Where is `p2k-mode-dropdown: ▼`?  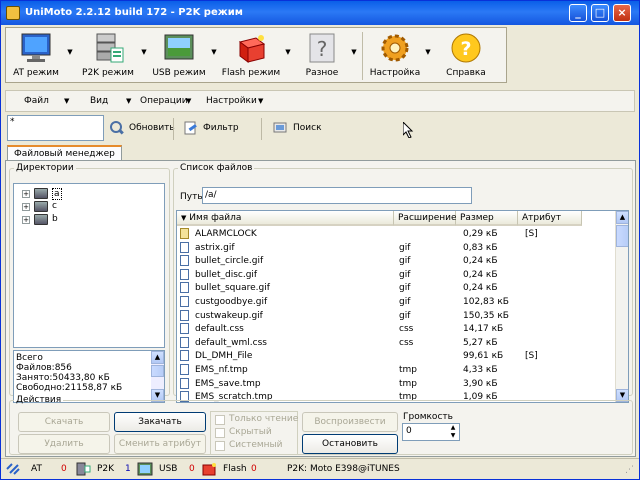
p2k-mode-dropdown: ▼ is located at coordinates (144, 52).